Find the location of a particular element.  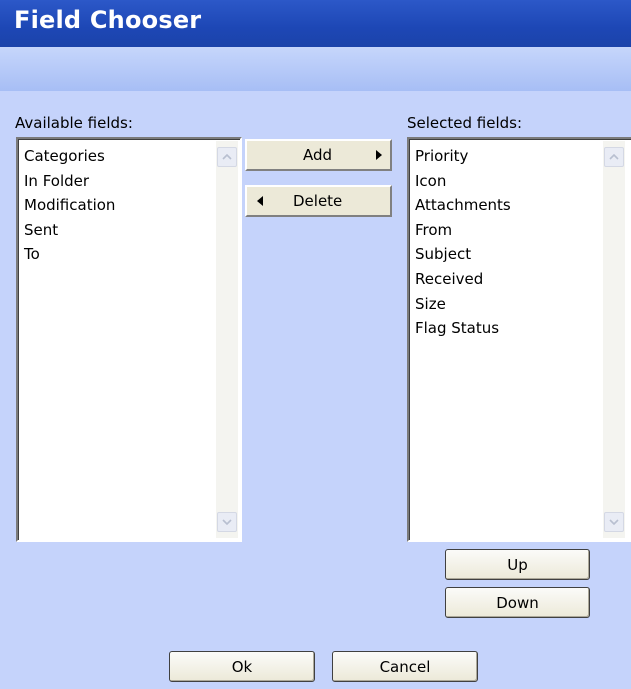

down-button: Down is located at coordinates (517, 602).